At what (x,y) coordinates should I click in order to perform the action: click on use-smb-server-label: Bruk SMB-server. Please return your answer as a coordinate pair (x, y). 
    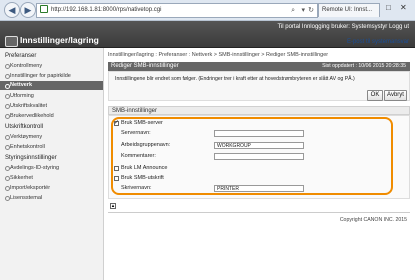
    Looking at the image, I should click on (142, 123).